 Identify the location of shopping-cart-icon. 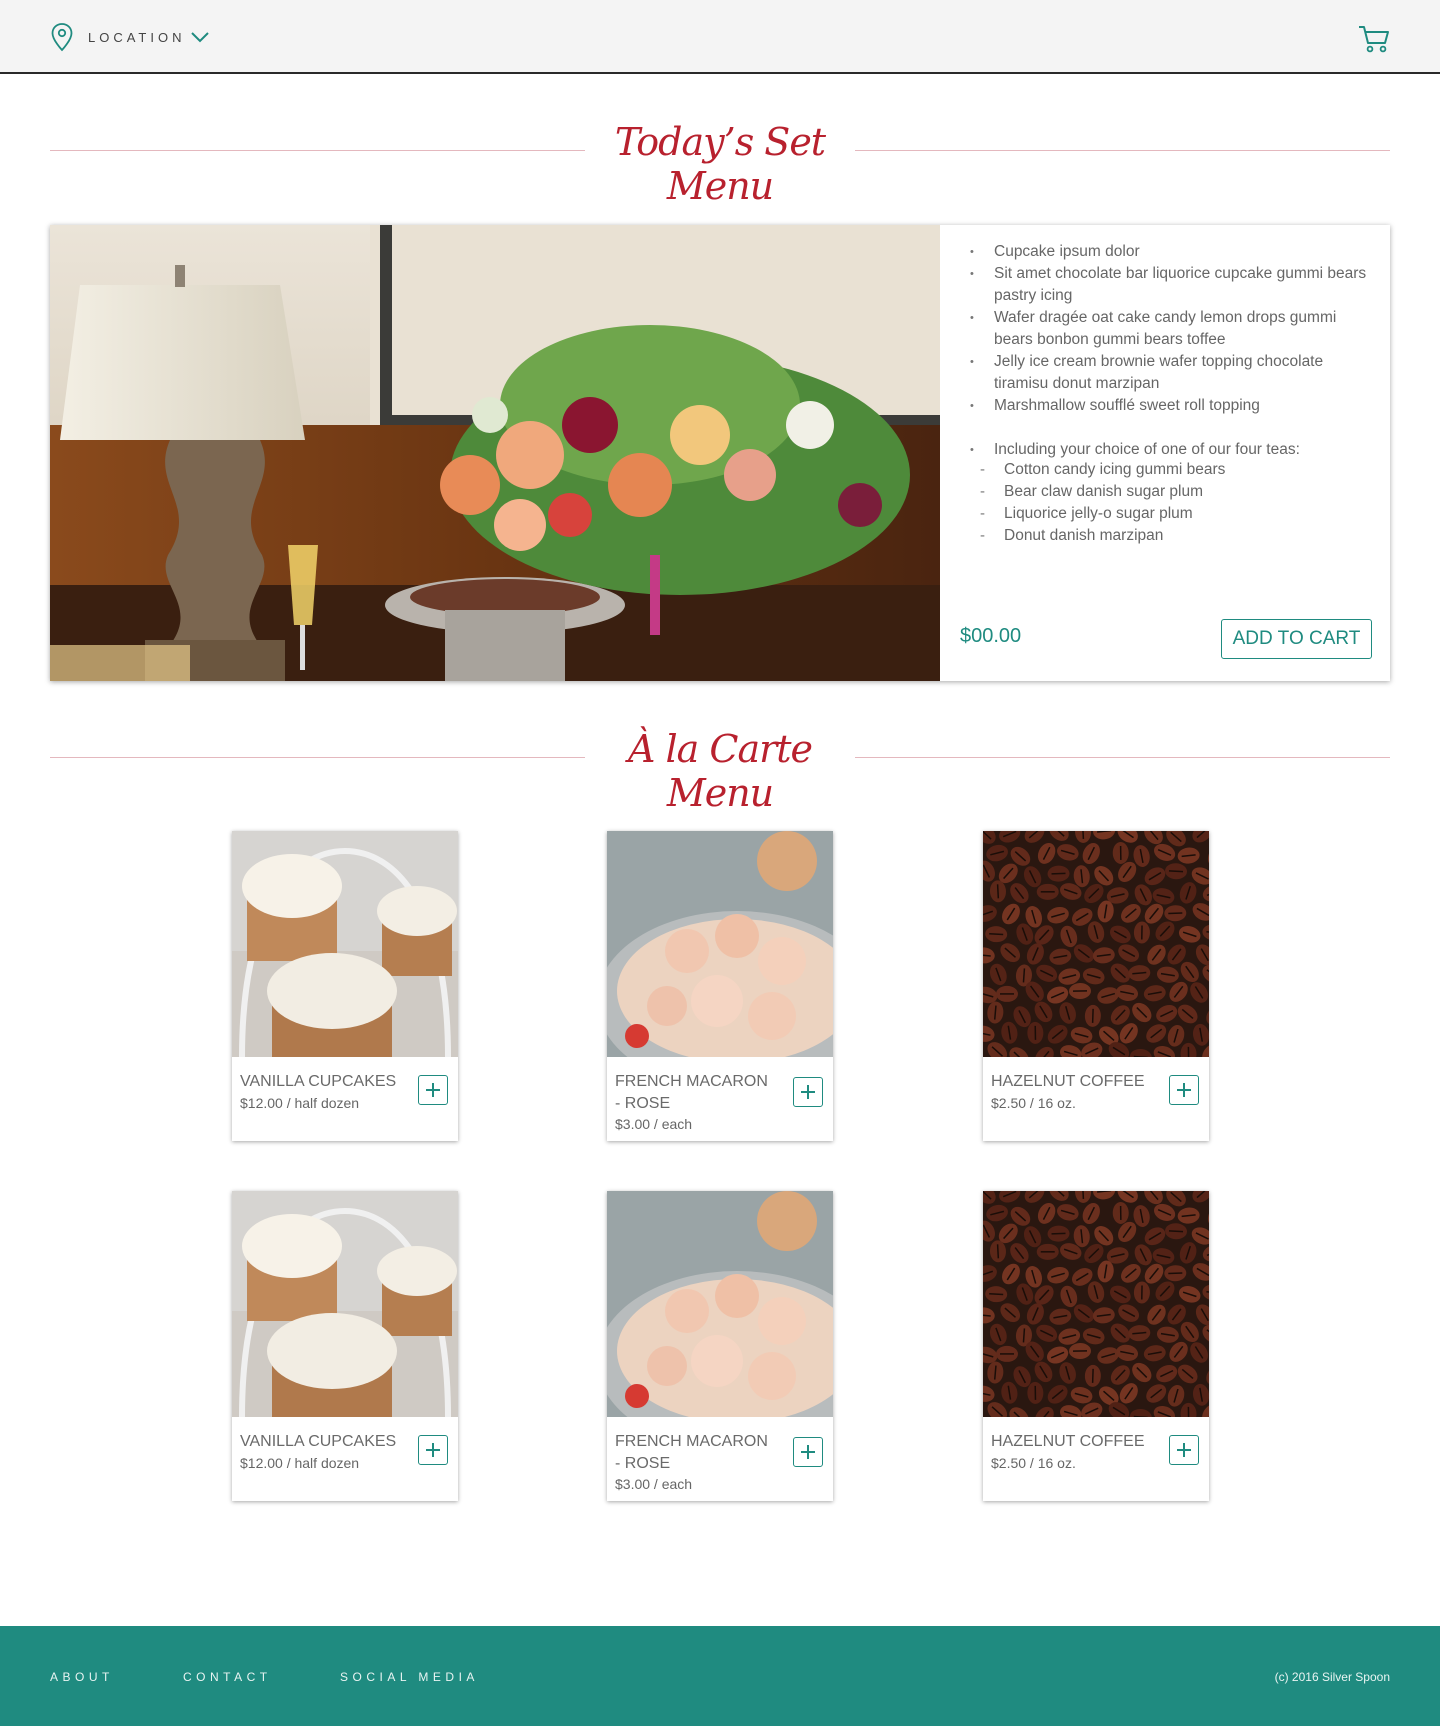
(1374, 39).